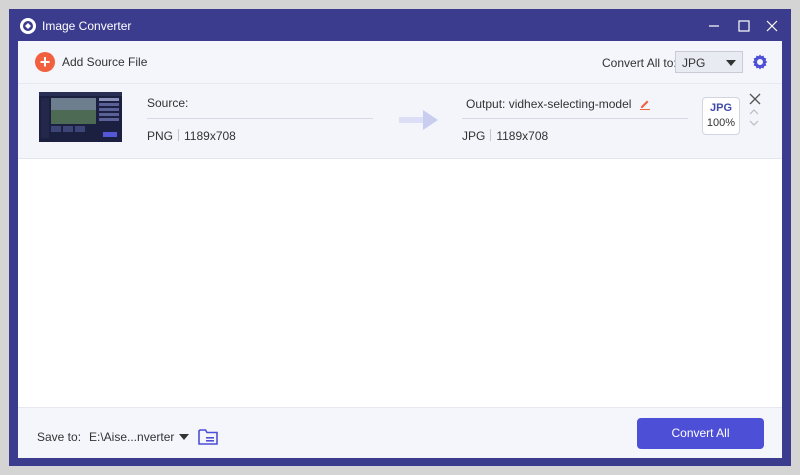  I want to click on close-icon, so click(772, 26).